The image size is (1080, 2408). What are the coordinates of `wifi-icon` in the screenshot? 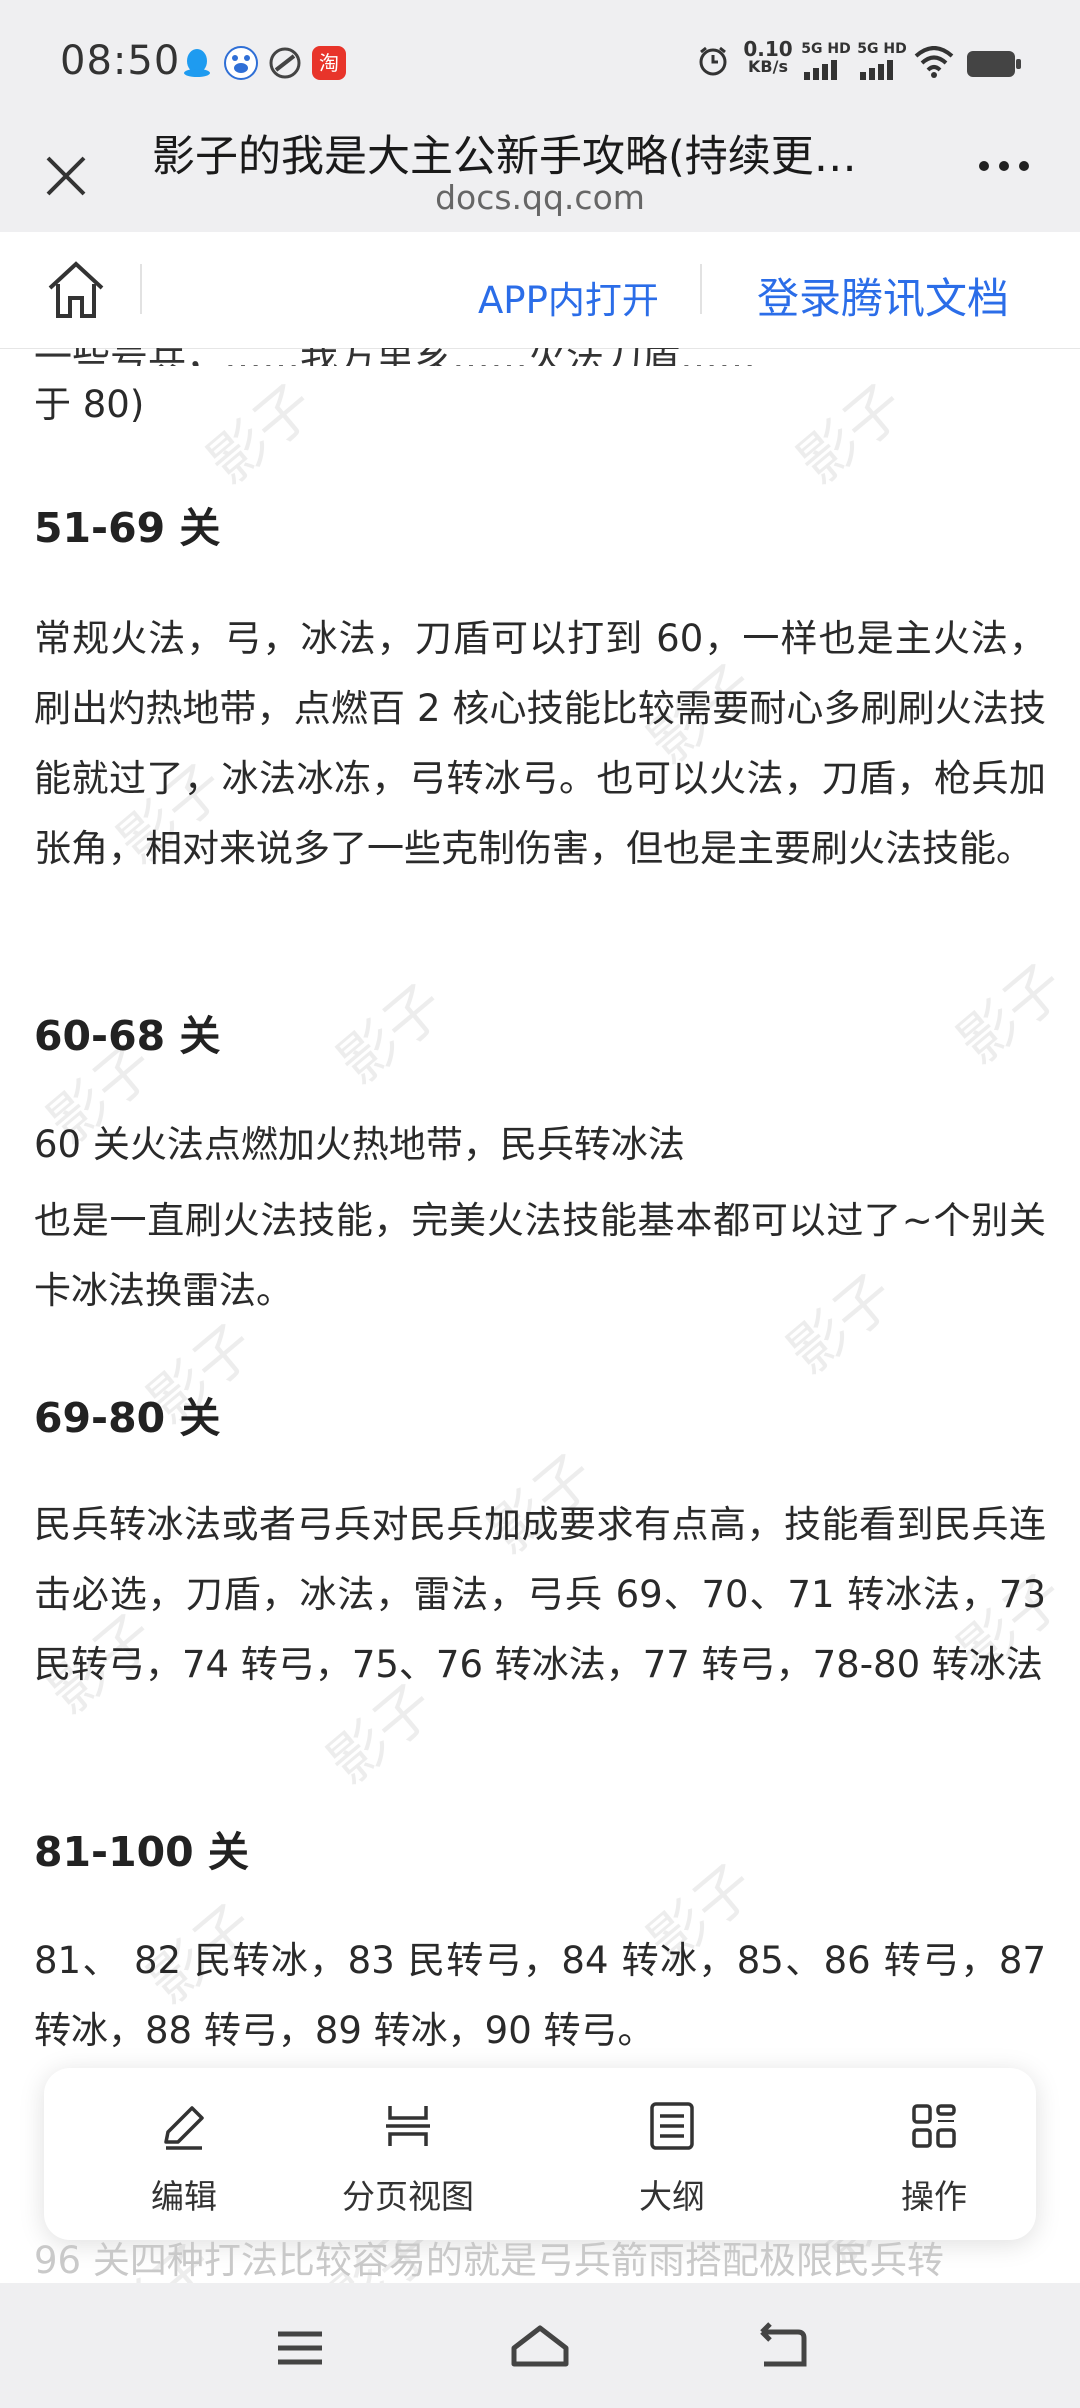 It's located at (934, 64).